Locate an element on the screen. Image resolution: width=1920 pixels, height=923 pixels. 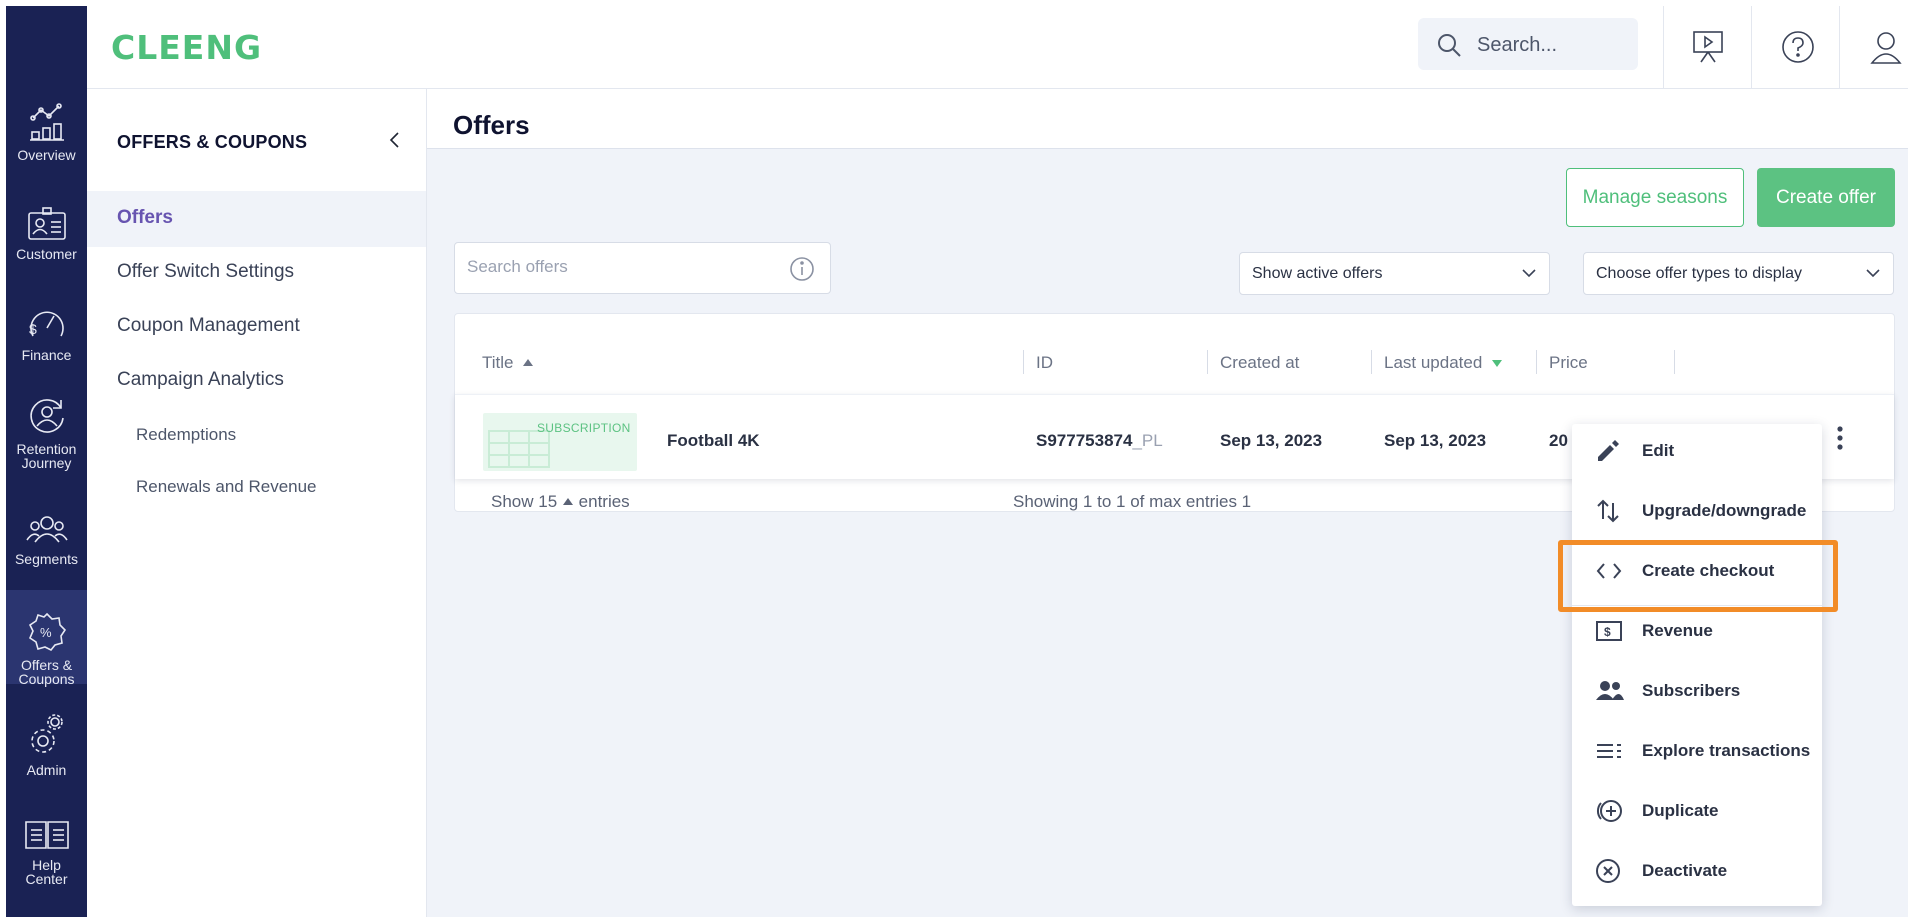
rail-item-label: Admin is located at coordinates (46, 770).